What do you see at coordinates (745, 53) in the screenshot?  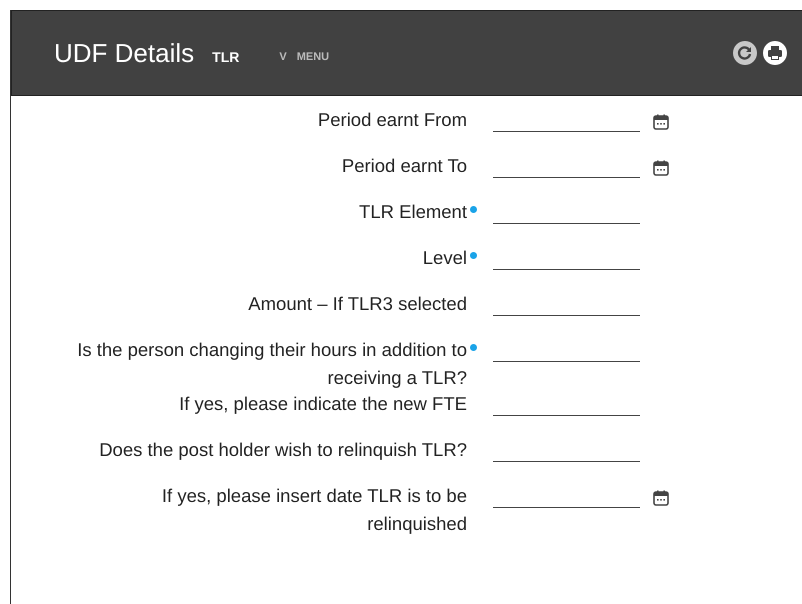 I see `refresh-icon` at bounding box center [745, 53].